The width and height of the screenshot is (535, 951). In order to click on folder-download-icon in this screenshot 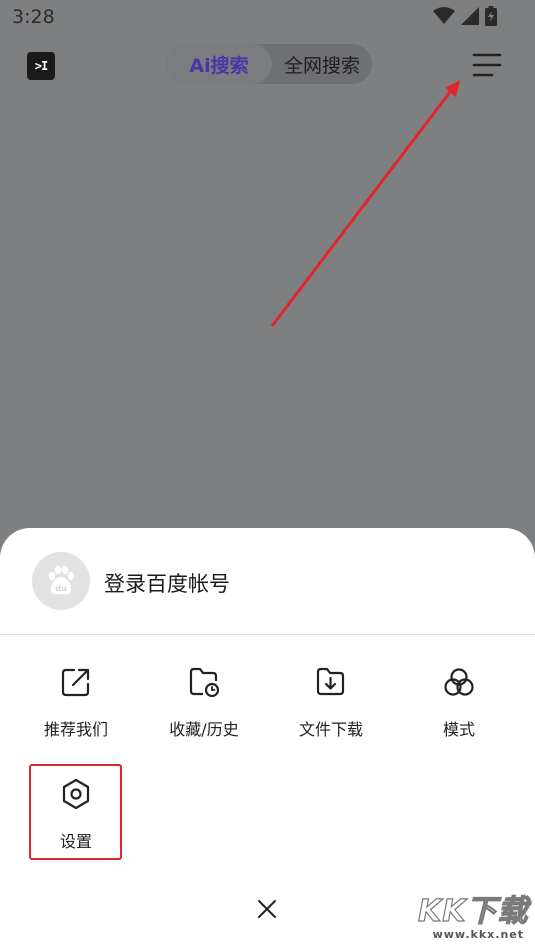, I will do `click(330, 681)`.